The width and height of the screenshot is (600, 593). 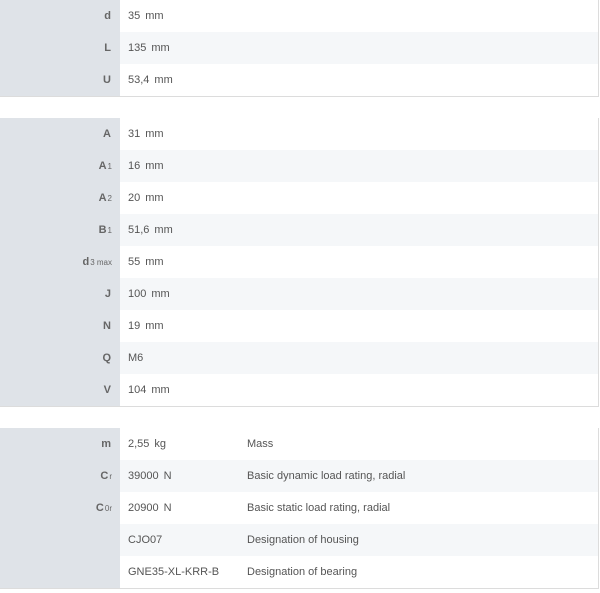 What do you see at coordinates (299, 80) in the screenshot?
I see `table-row: U 53,4 mm` at bounding box center [299, 80].